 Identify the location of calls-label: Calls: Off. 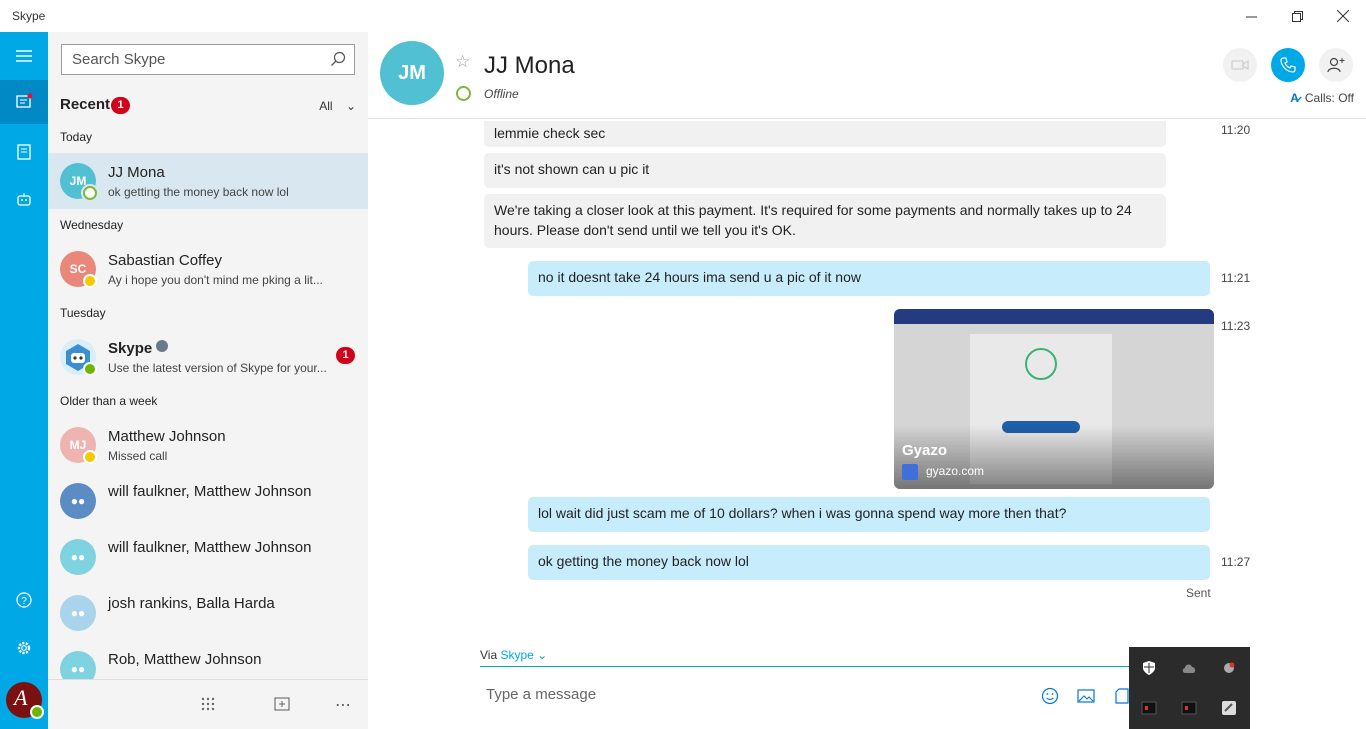
(1329, 98).